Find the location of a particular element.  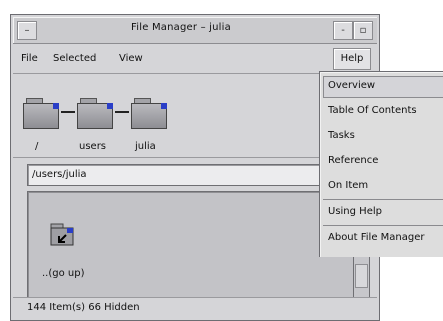

path-input-value: /users/julia is located at coordinates (59, 174).